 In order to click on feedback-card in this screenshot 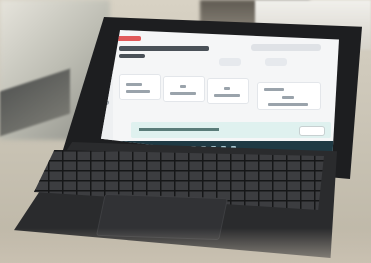, I will do `click(289, 96)`.